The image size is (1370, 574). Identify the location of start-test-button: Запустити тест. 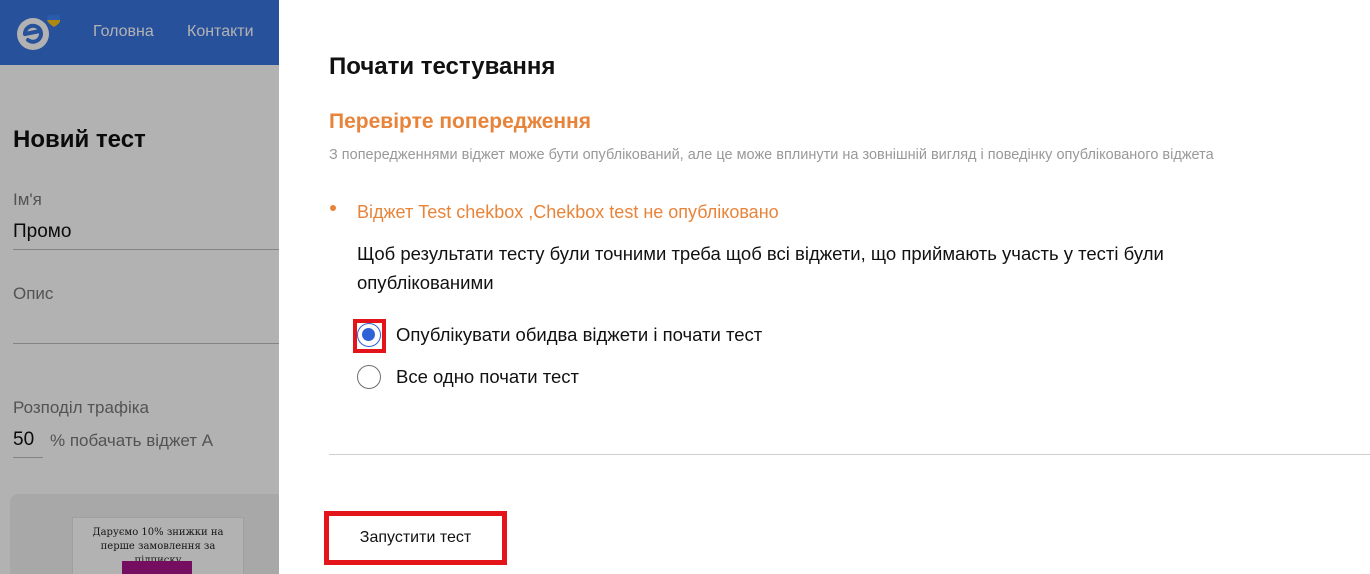
(415, 538).